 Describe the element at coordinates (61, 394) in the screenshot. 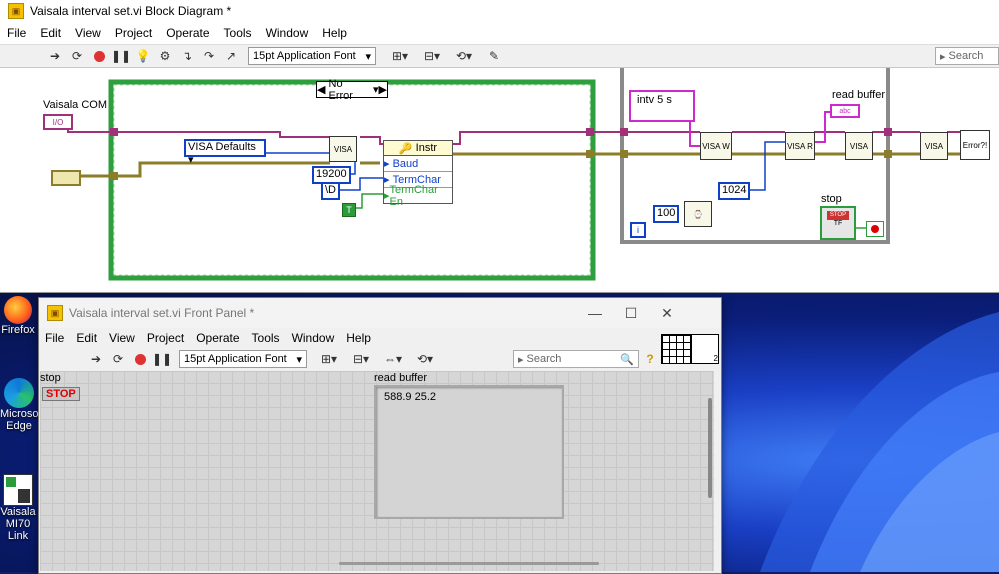

I see `stop-button: STOP` at that location.